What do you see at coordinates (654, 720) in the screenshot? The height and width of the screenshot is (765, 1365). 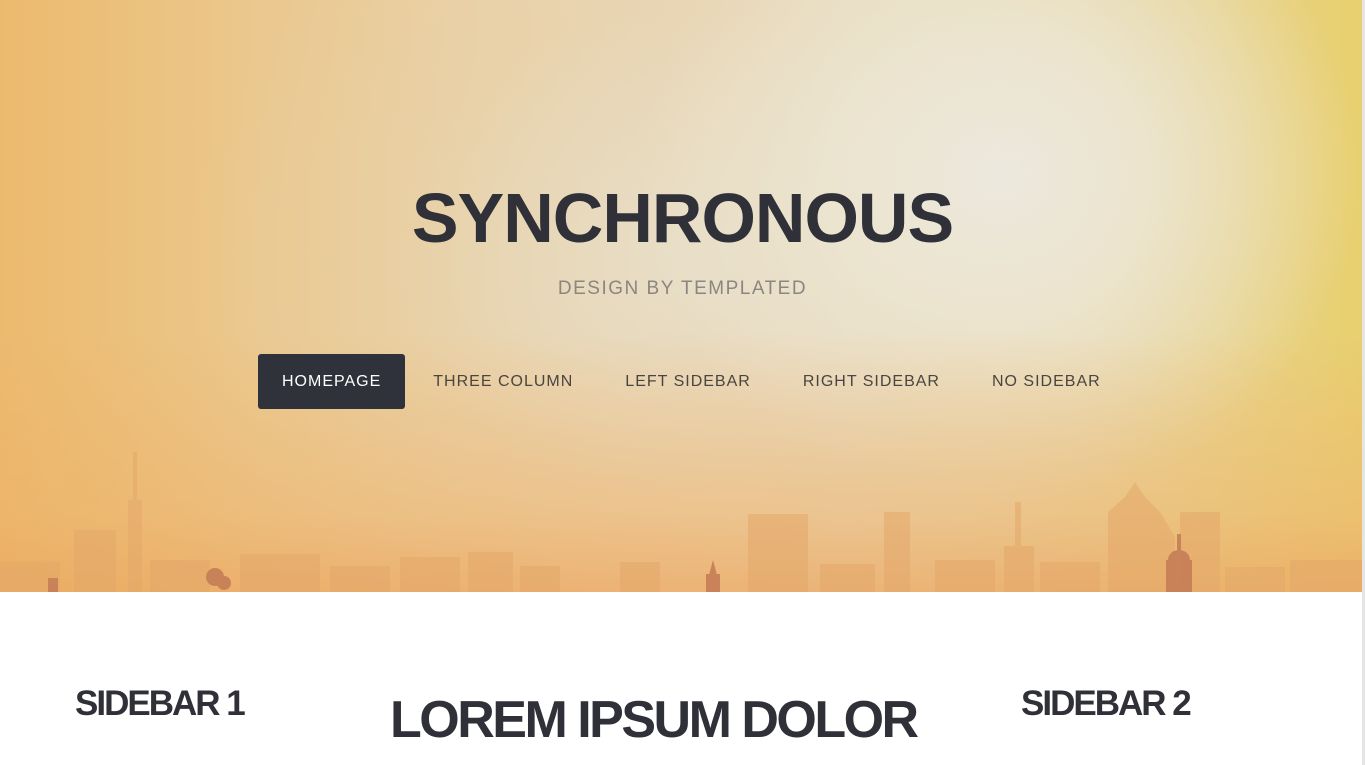 I see `main-heading: LOREM IPSUM DOLOR` at bounding box center [654, 720].